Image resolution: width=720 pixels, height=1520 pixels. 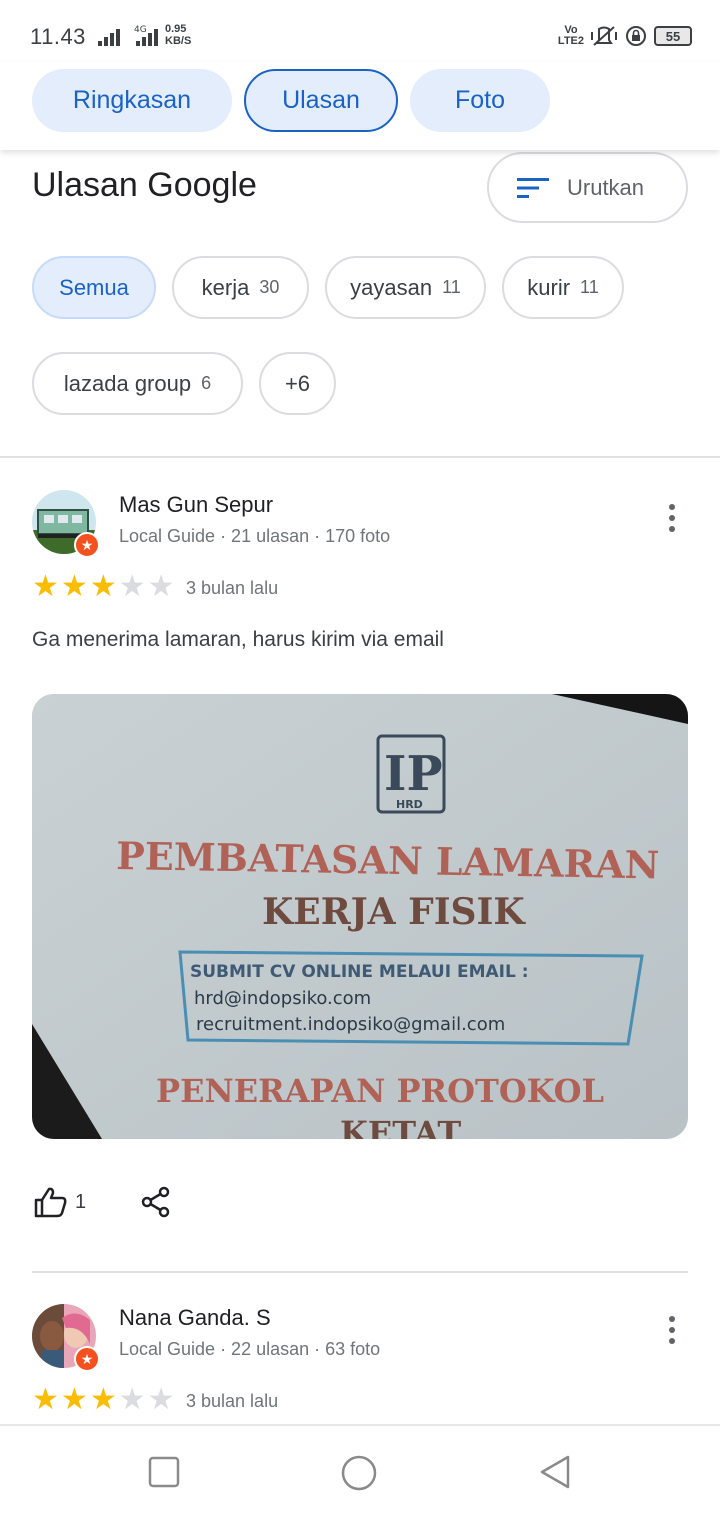 What do you see at coordinates (176, 29) in the screenshot?
I see `network-speed-value: 0.95` at bounding box center [176, 29].